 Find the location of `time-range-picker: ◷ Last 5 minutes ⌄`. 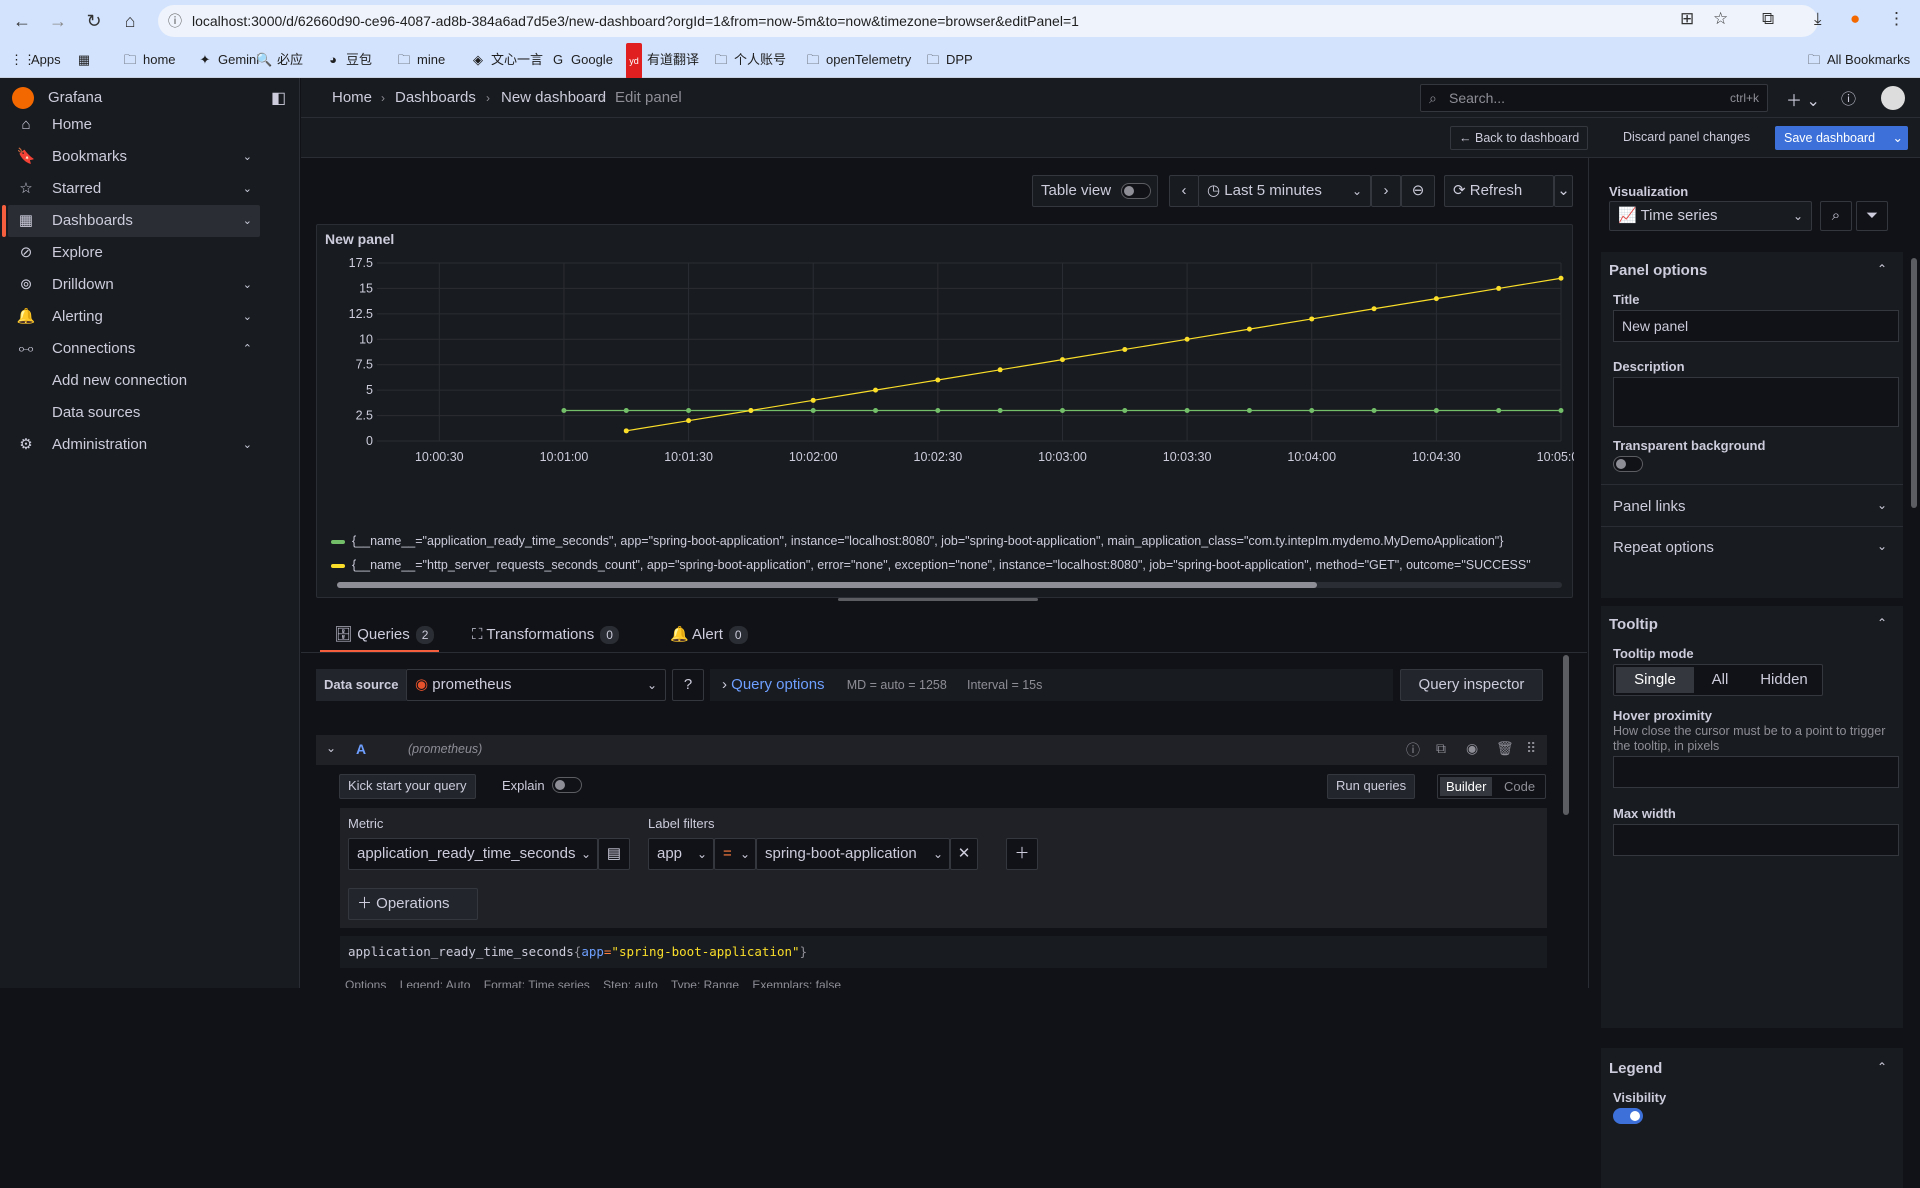

time-range-picker: ◷ Last 5 minutes ⌄ is located at coordinates (1284, 191).